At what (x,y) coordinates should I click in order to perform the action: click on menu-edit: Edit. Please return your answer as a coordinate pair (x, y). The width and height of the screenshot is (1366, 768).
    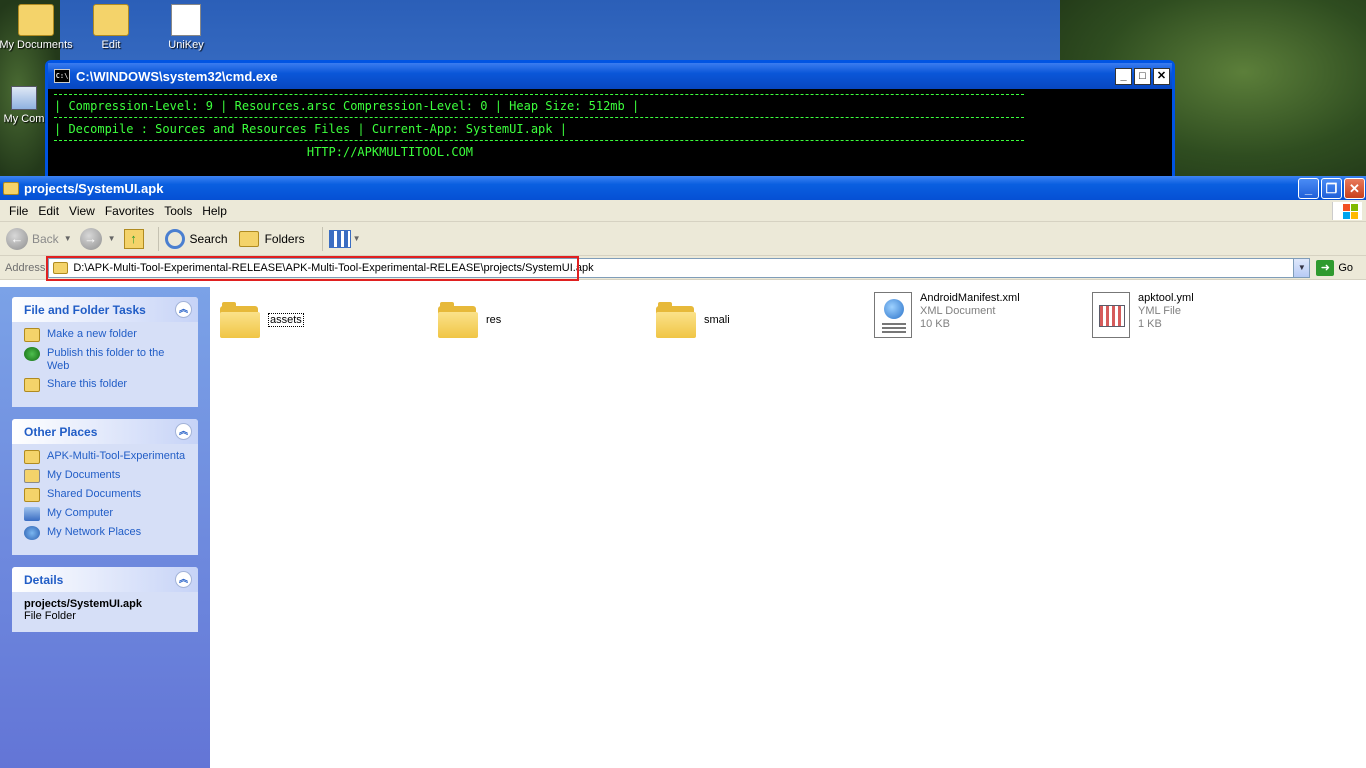
    Looking at the image, I should click on (48, 211).